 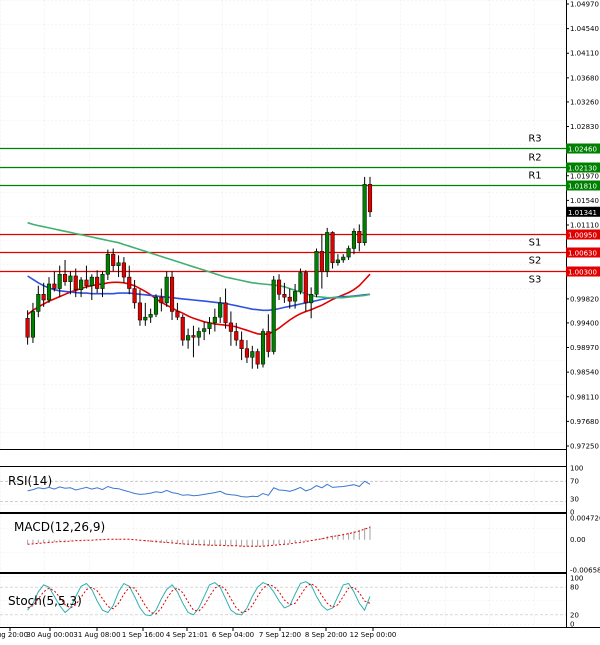 I want to click on level-name-s3: S3, so click(x=535, y=280).